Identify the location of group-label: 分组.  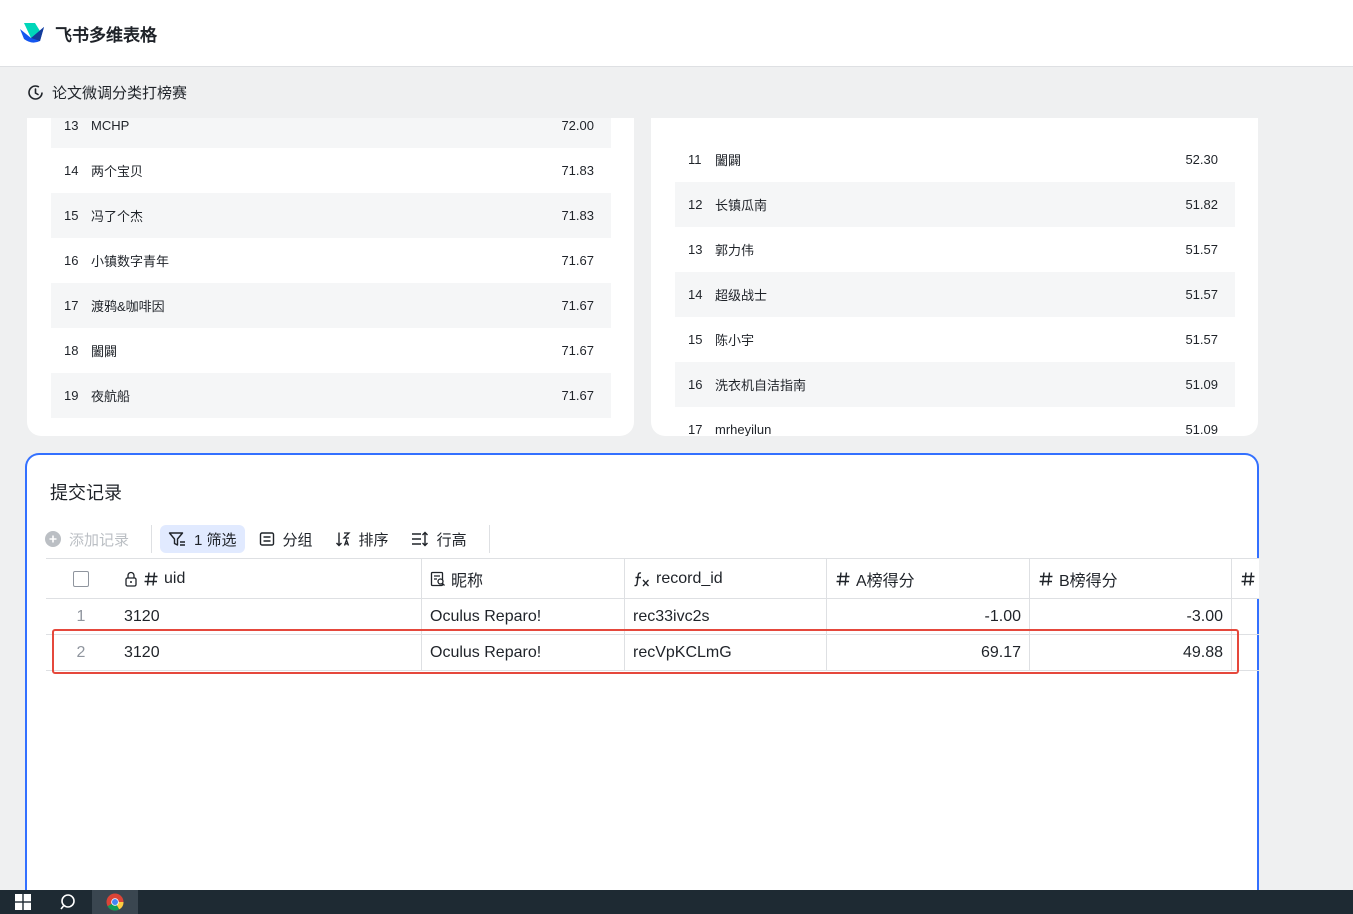
(297, 540).